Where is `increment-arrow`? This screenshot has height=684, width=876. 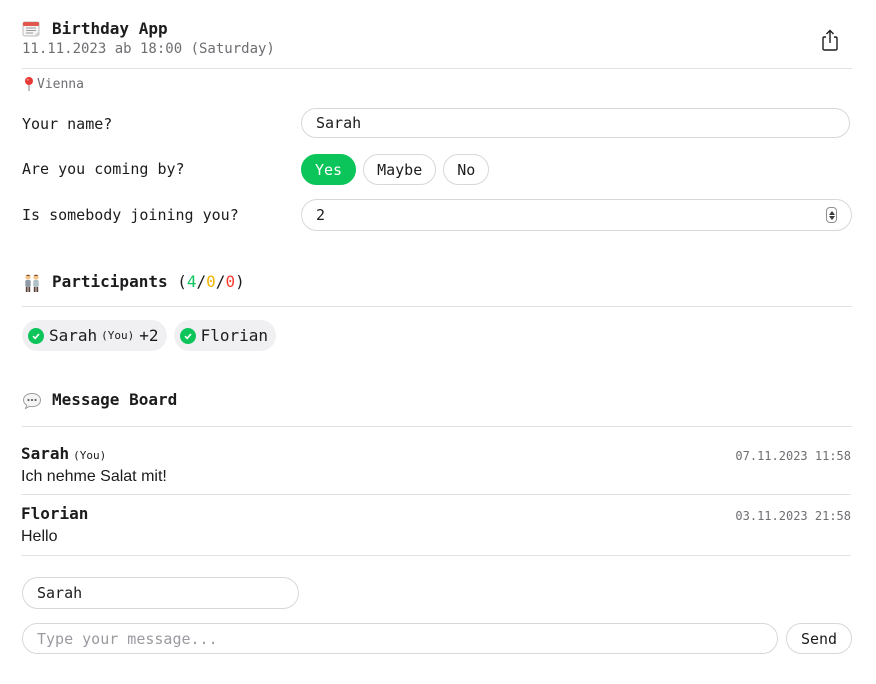
increment-arrow is located at coordinates (831, 212).